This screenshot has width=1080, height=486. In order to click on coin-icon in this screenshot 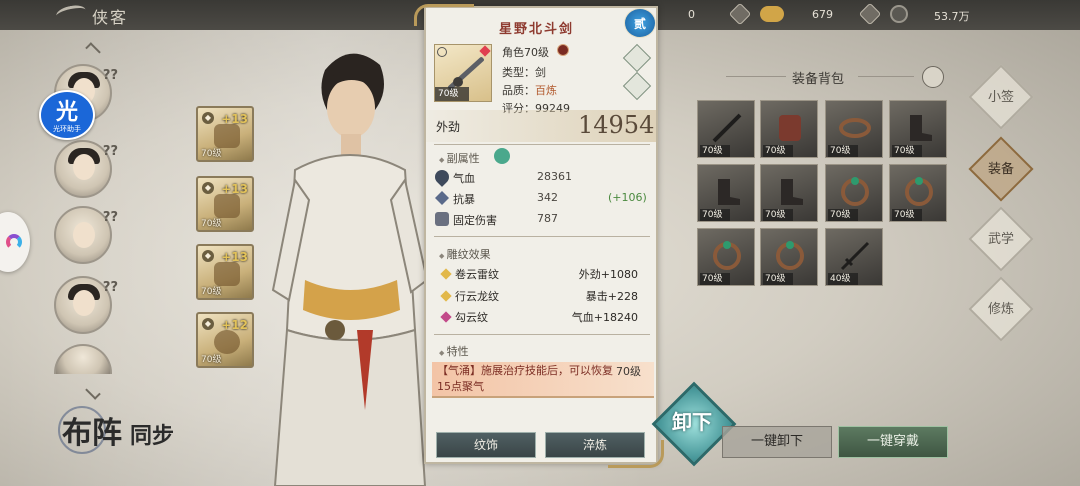, I will do `click(899, 14)`.